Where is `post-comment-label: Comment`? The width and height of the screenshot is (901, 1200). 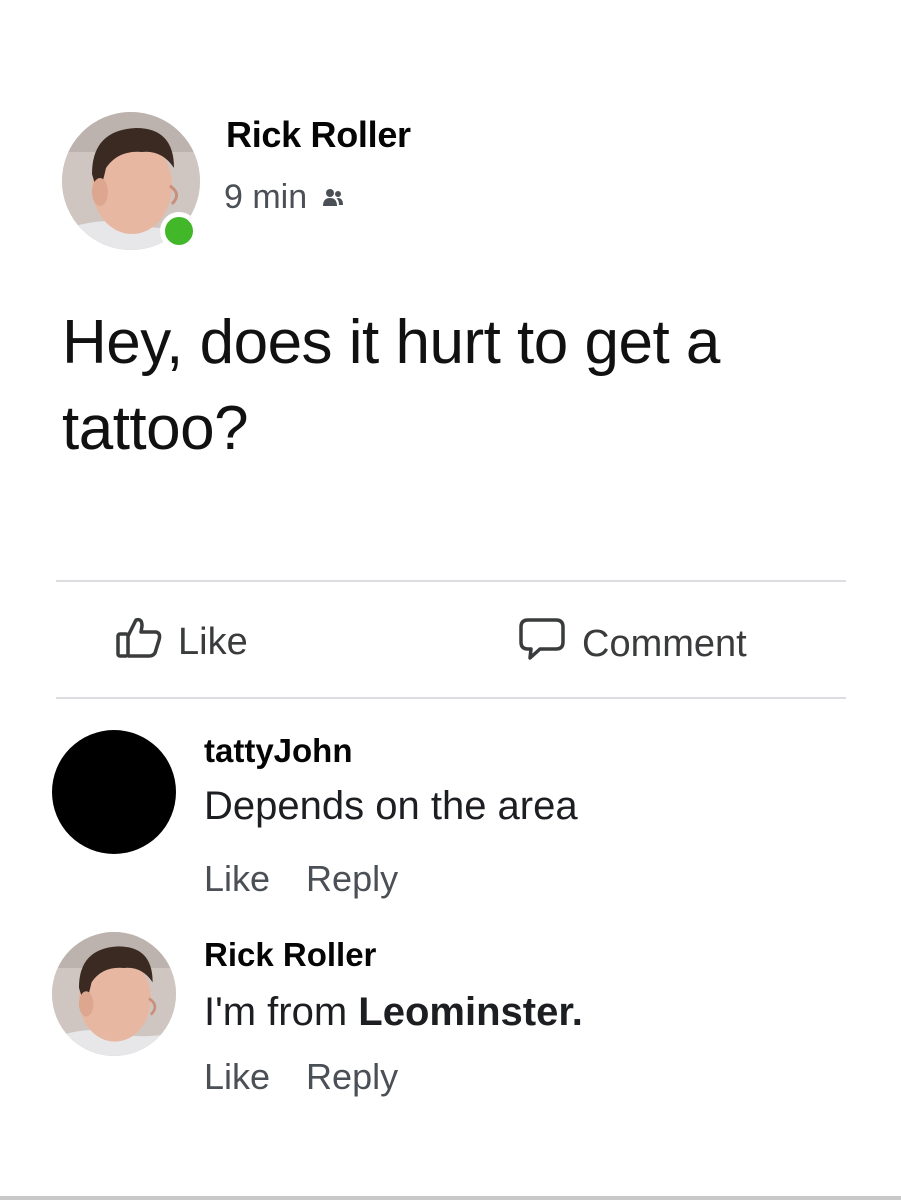
post-comment-label: Comment is located at coordinates (664, 643).